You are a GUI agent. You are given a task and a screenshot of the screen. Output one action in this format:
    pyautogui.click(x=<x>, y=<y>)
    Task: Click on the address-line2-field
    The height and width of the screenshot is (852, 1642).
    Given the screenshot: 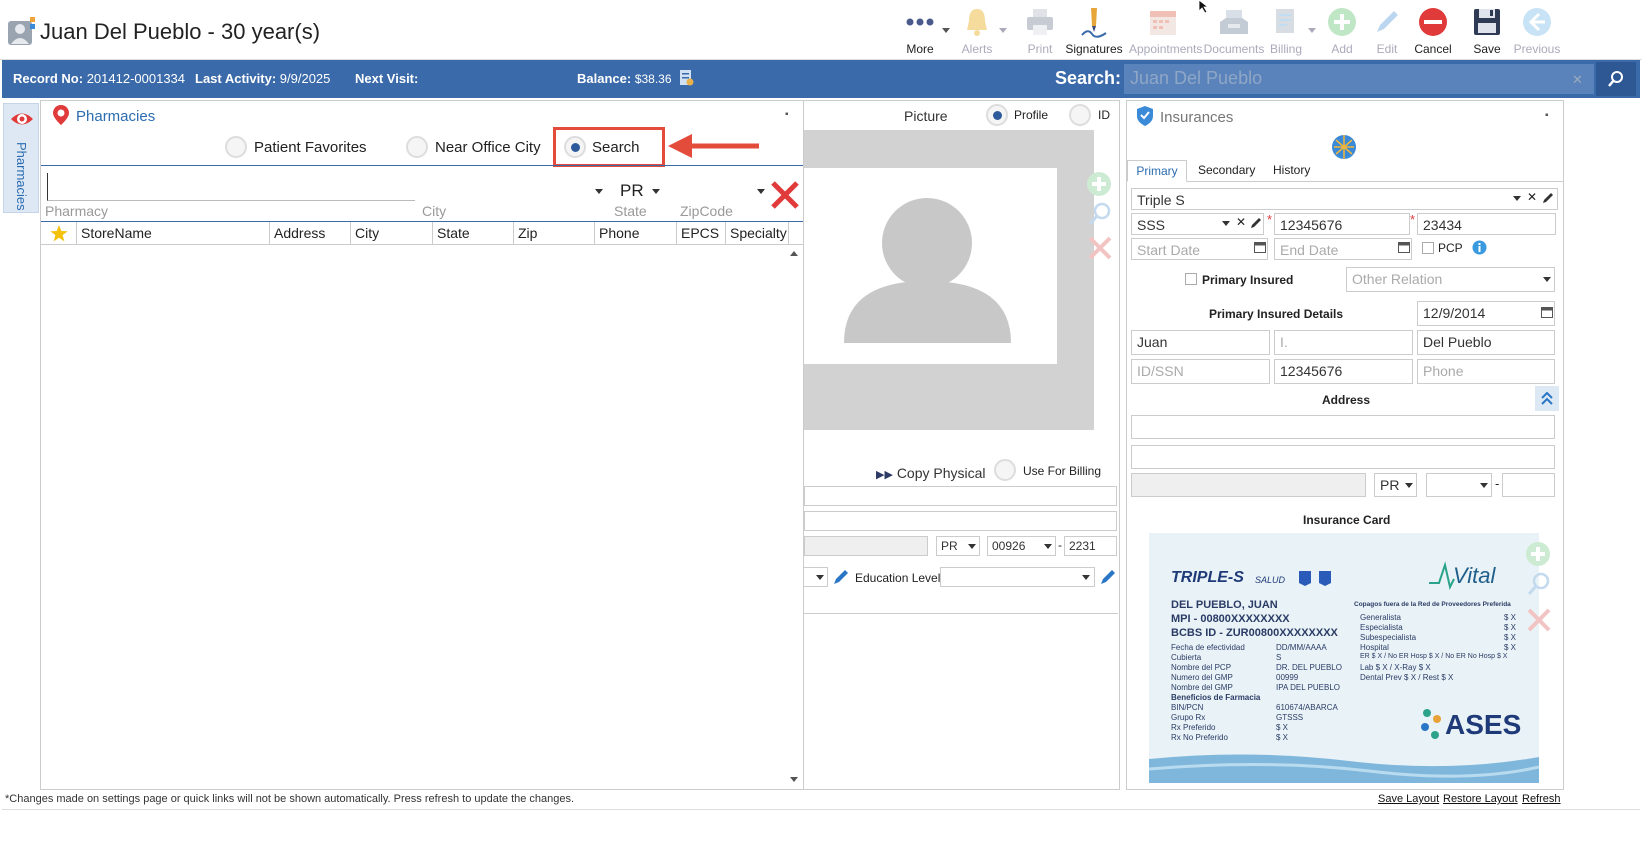 What is the action you would take?
    pyautogui.click(x=960, y=521)
    